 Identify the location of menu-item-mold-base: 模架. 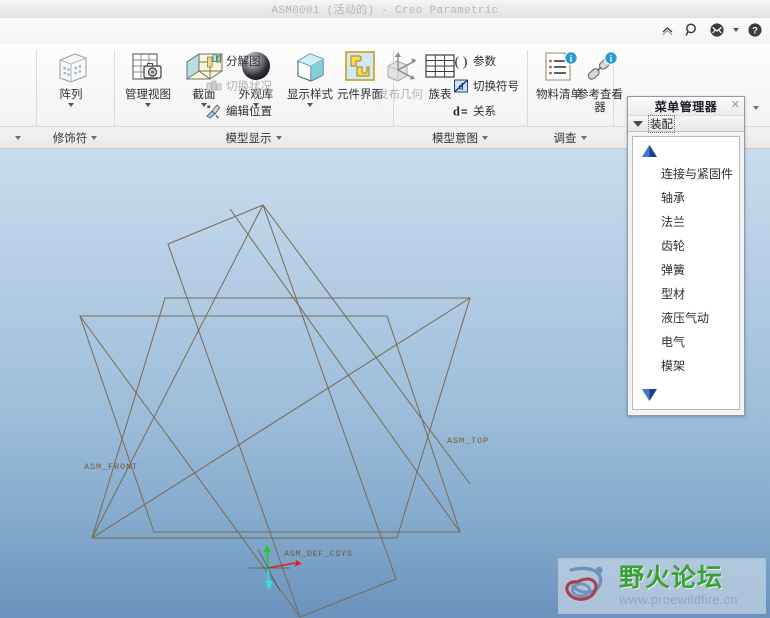
(686, 365).